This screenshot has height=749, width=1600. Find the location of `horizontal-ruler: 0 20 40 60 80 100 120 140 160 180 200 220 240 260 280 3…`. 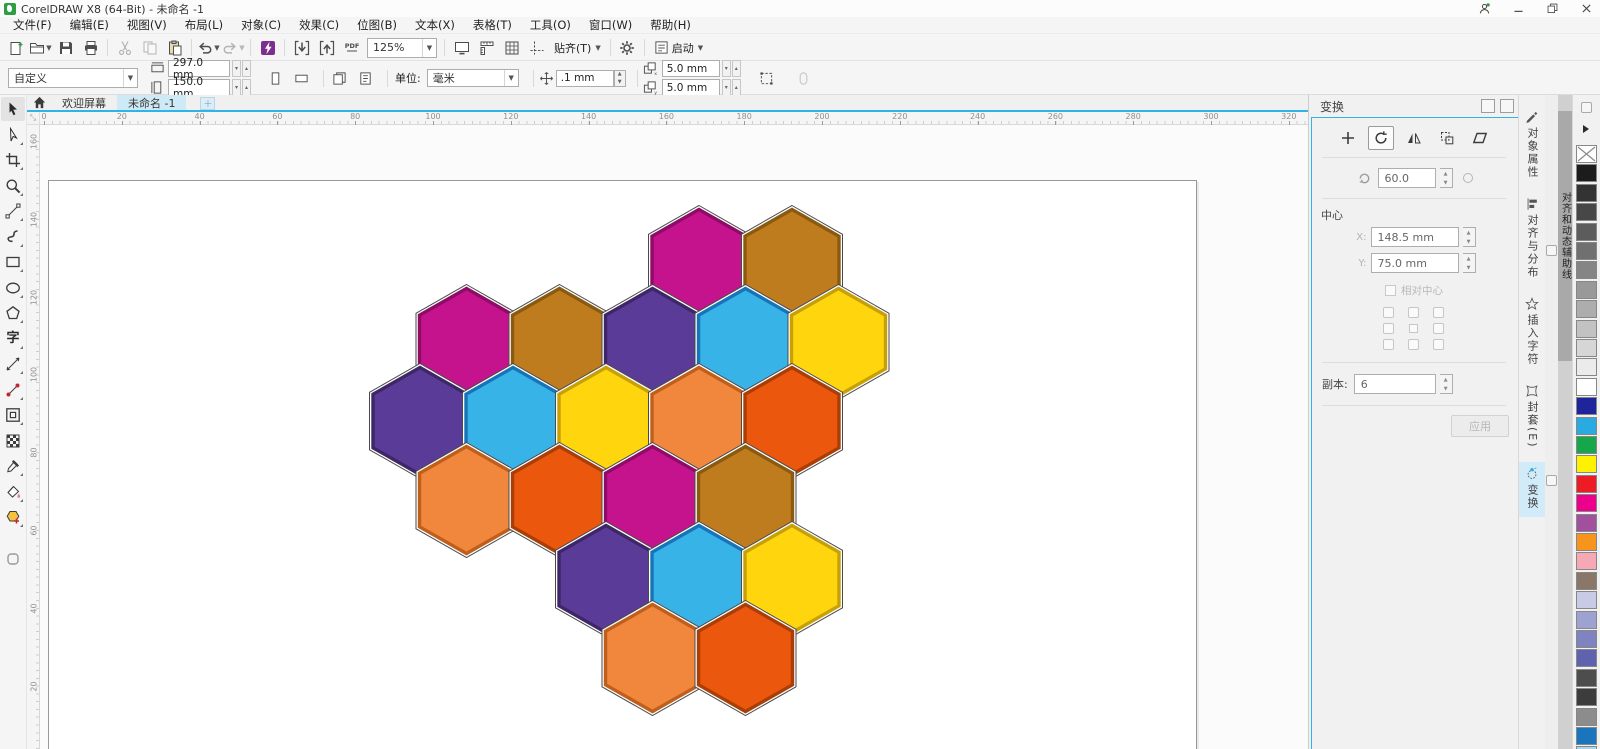

horizontal-ruler: 0 20 40 60 80 100 120 140 160 180 200 220 240 260 280 3… is located at coordinates (674, 118).